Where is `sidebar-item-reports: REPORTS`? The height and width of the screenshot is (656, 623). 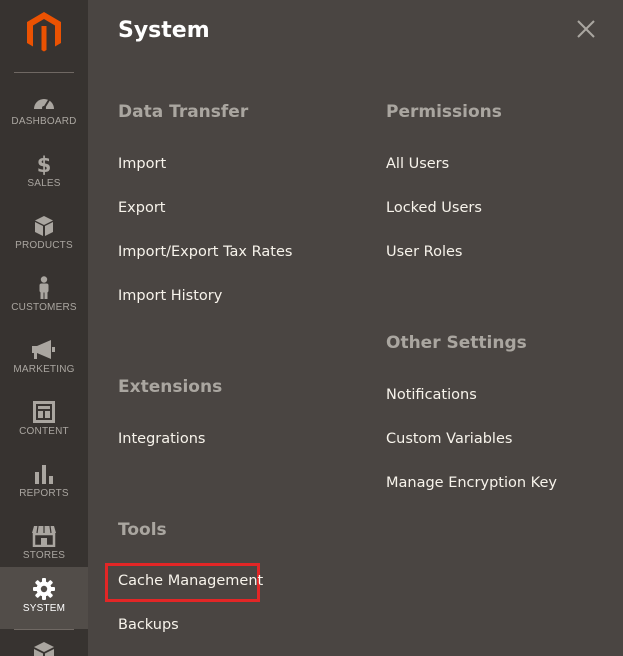 sidebar-item-reports: REPORTS is located at coordinates (44, 483).